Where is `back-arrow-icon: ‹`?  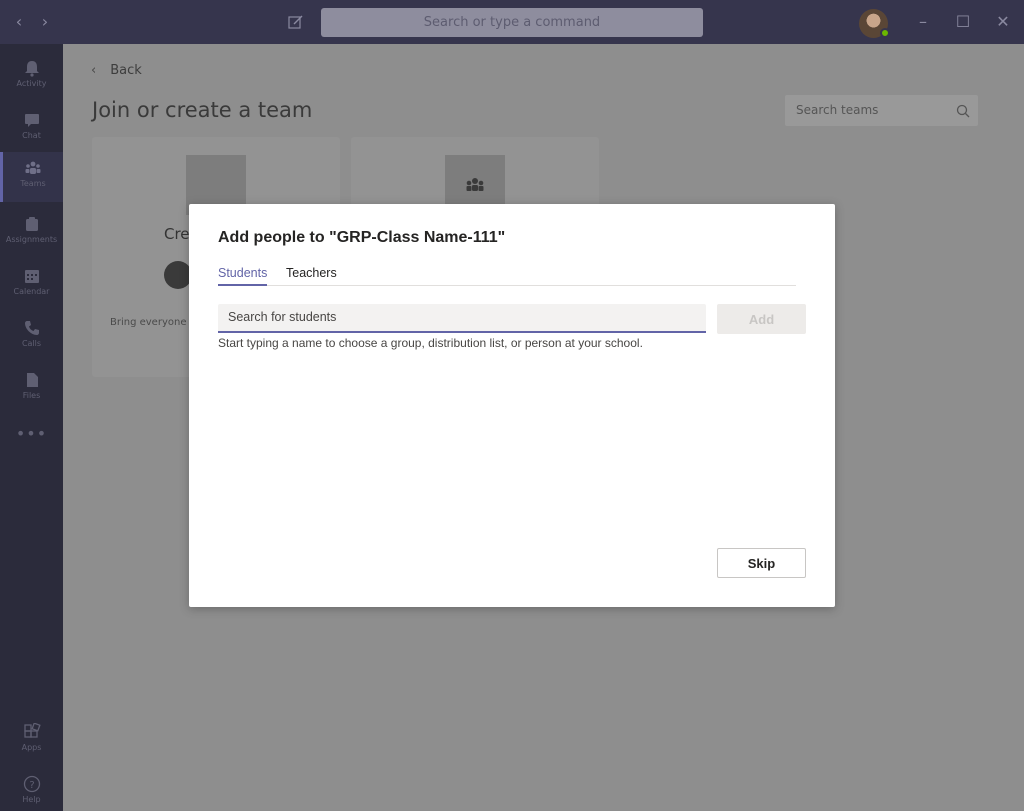
back-arrow-icon: ‹ is located at coordinates (19, 22).